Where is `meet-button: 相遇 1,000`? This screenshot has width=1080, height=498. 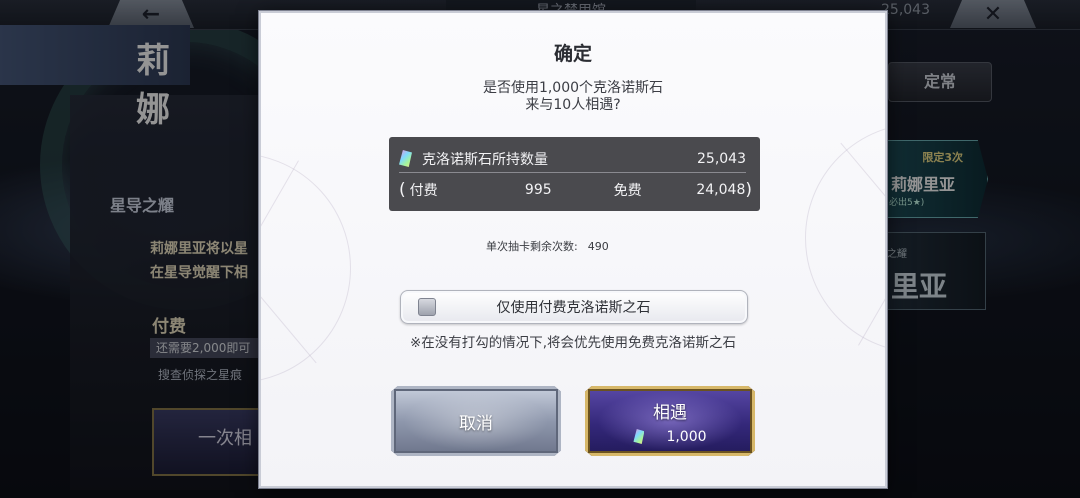 meet-button: 相遇 1,000 is located at coordinates (670, 421).